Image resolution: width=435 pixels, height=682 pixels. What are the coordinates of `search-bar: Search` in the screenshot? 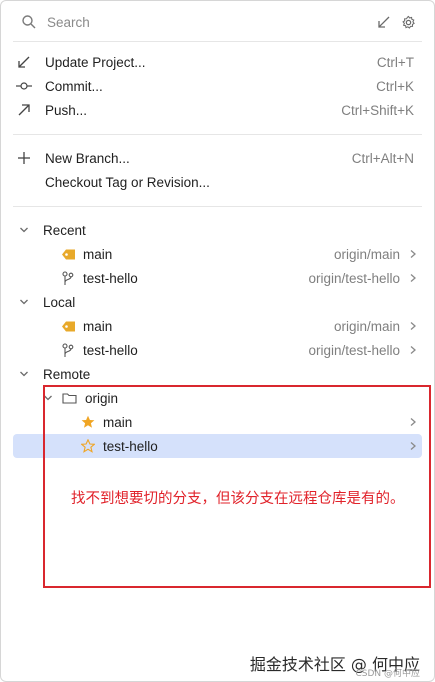 It's located at (217, 22).